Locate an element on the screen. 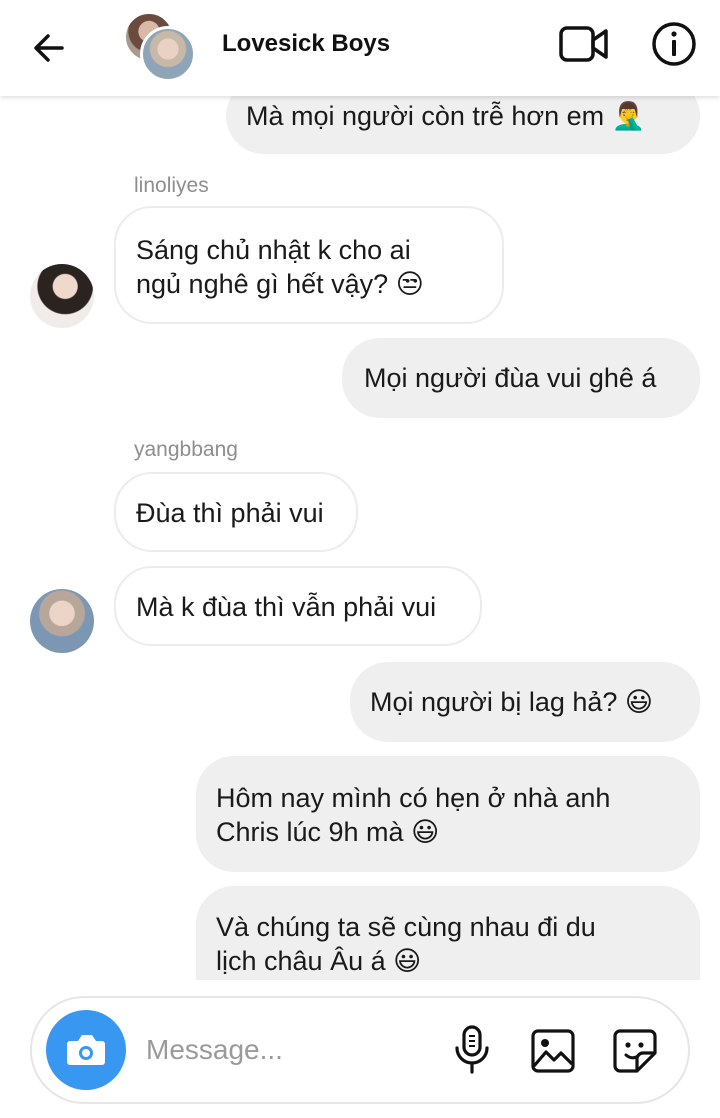 Image resolution: width=720 pixels, height=1118 pixels. message-text: Mà k đùa thì vẫn phải vui is located at coordinates (286, 607).